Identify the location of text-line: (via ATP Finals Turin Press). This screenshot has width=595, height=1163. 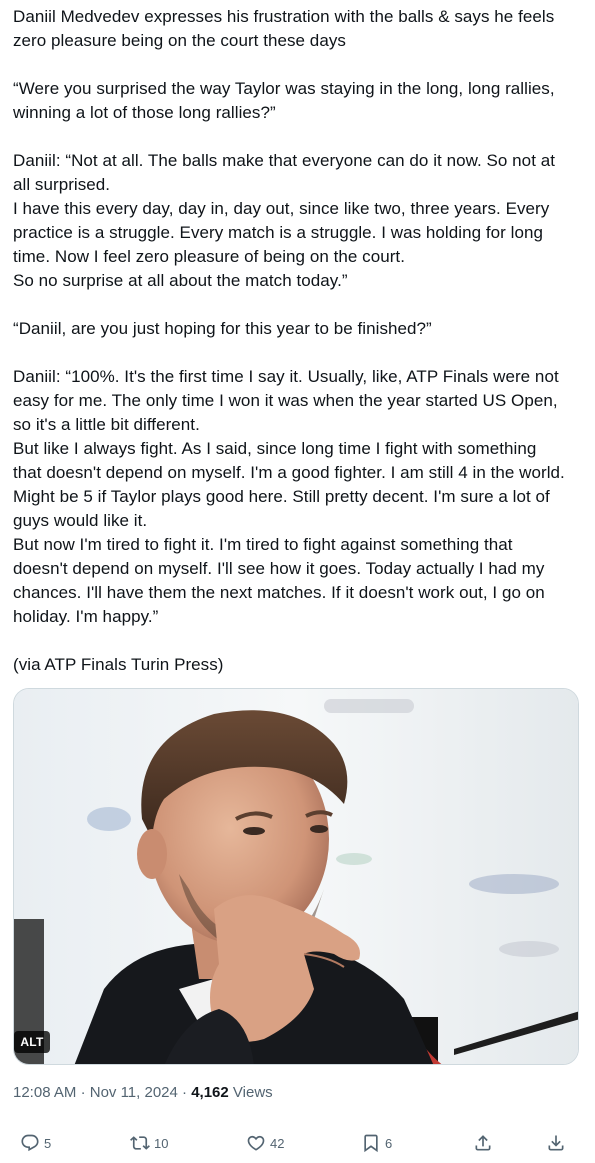
(118, 664).